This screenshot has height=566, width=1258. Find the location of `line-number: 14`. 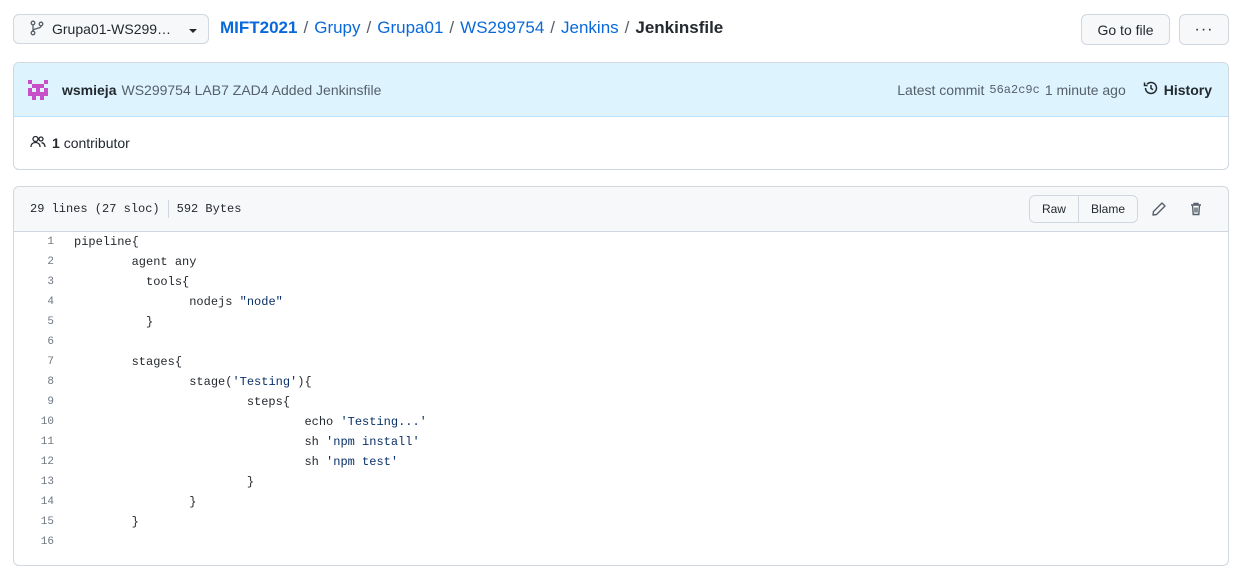

line-number: 14 is located at coordinates (44, 502).